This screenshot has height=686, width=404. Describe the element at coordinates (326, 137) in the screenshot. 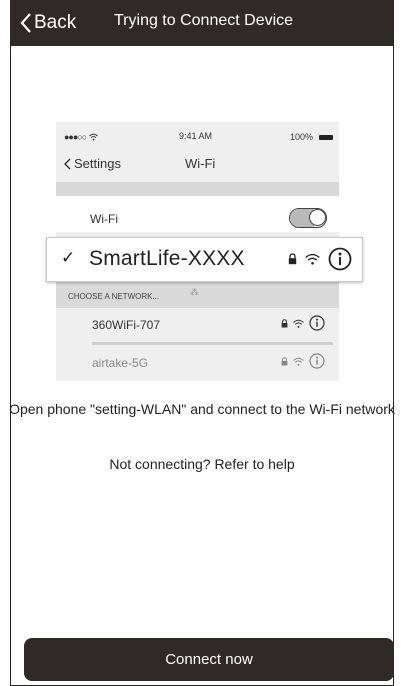

I see `battery-icon` at that location.